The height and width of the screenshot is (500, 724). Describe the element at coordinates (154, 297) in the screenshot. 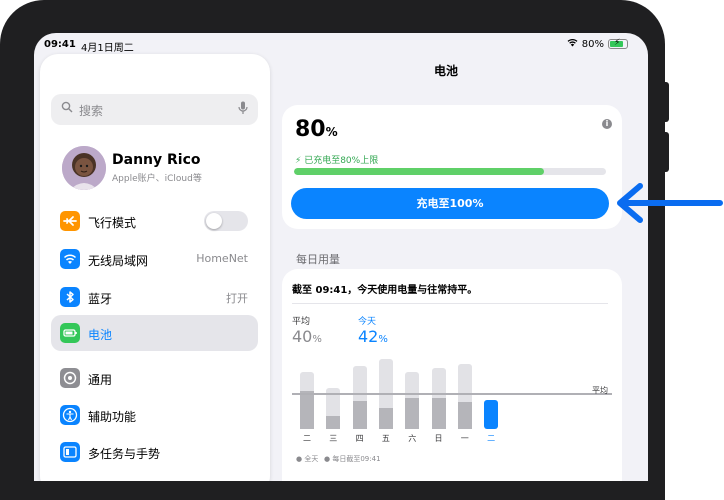

I see `sidebar-item-bluetooth: 蓝牙 打开` at that location.